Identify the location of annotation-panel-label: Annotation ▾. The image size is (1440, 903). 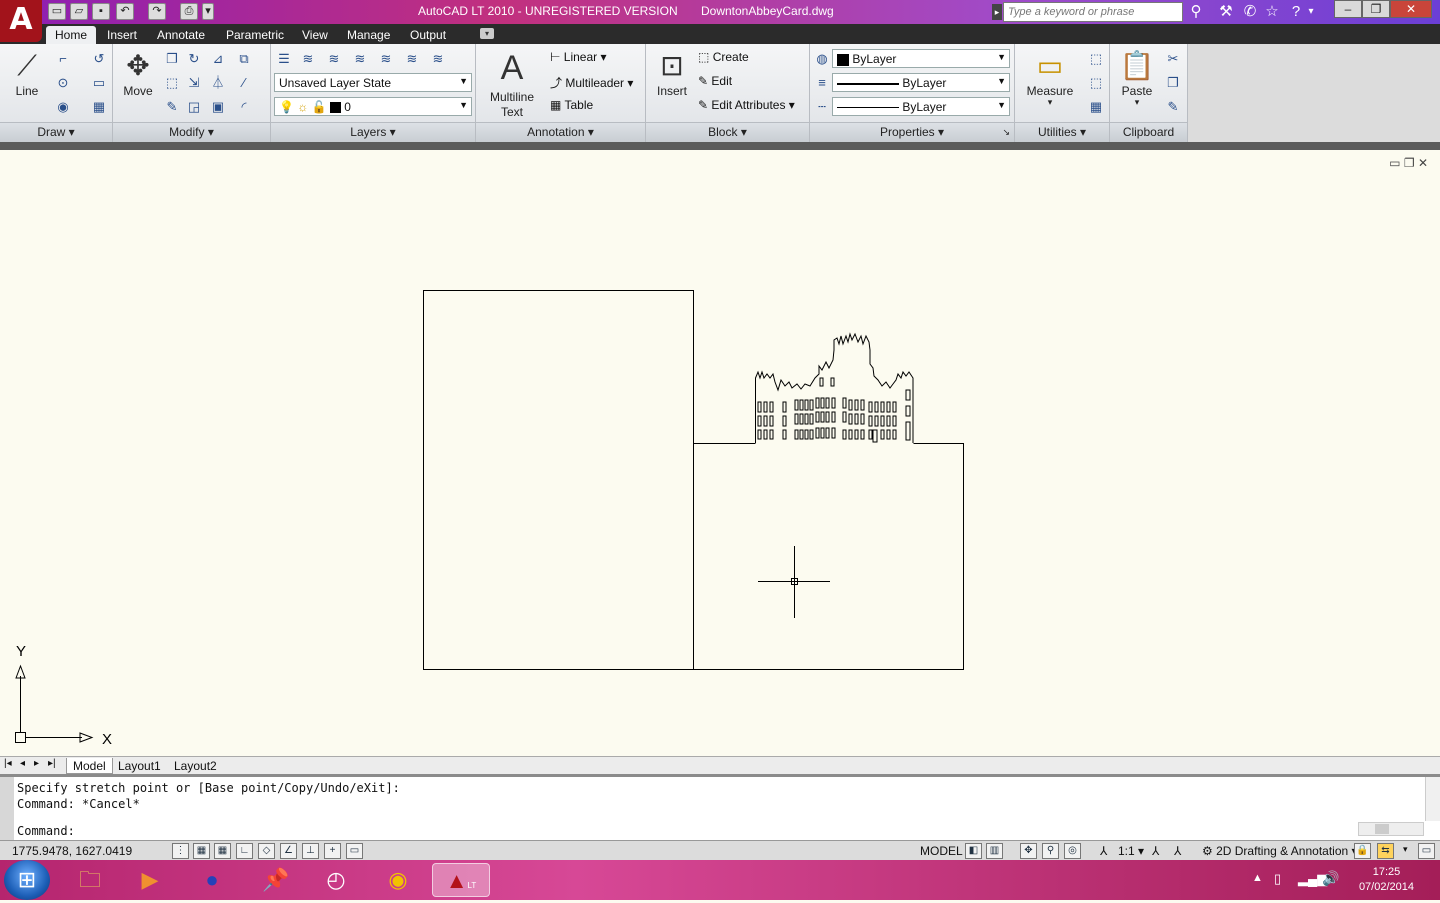
(560, 132).